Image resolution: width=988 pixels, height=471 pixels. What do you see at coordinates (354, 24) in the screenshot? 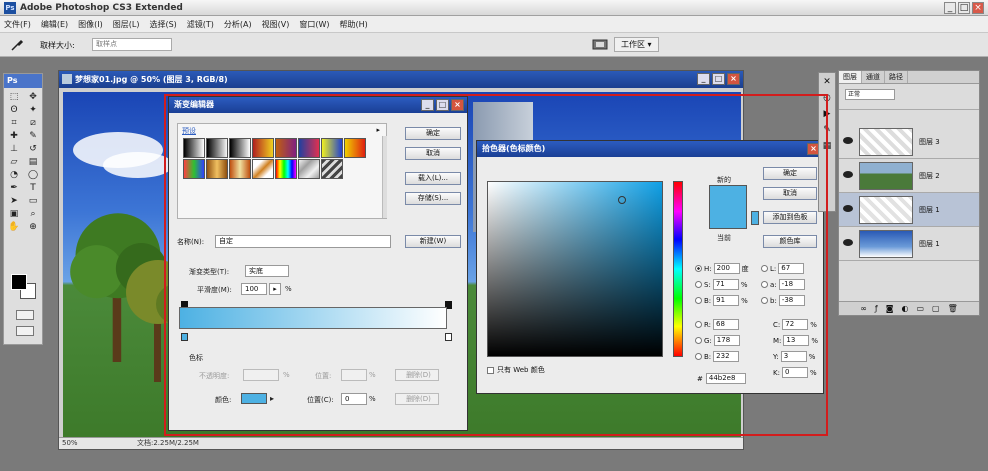
I see `menu-help: 帮助(H)` at bounding box center [354, 24].